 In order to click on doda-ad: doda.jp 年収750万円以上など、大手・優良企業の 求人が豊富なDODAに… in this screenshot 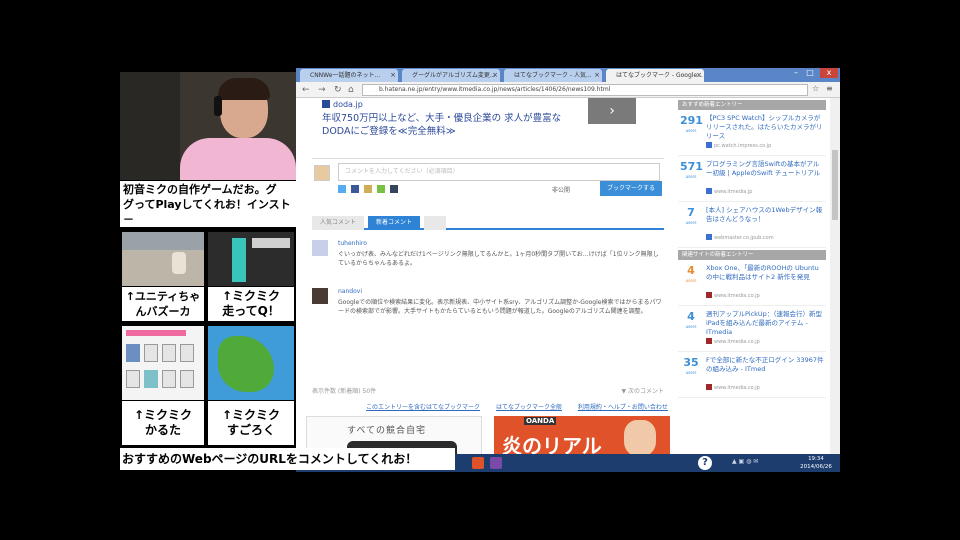, I will do `click(480, 128)`.